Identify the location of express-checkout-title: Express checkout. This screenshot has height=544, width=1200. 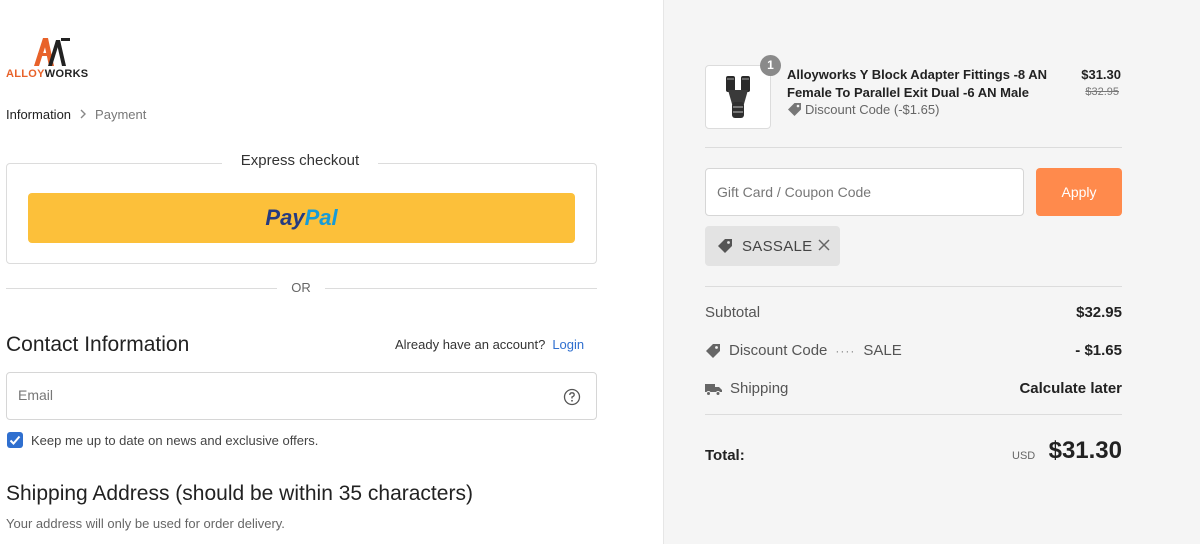
(300, 160).